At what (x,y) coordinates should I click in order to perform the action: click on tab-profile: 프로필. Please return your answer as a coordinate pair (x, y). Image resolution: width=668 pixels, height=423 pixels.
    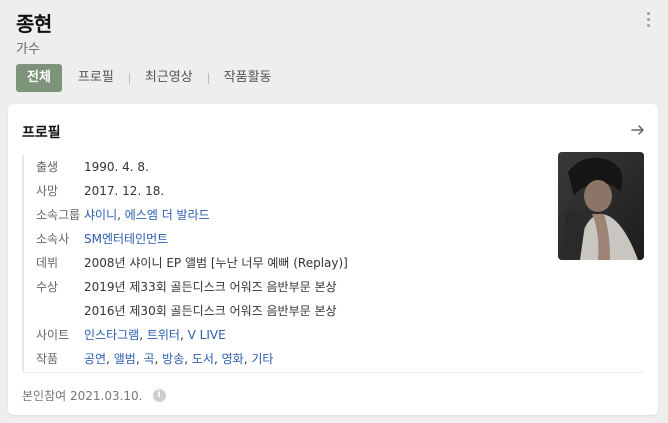
    Looking at the image, I should click on (96, 78).